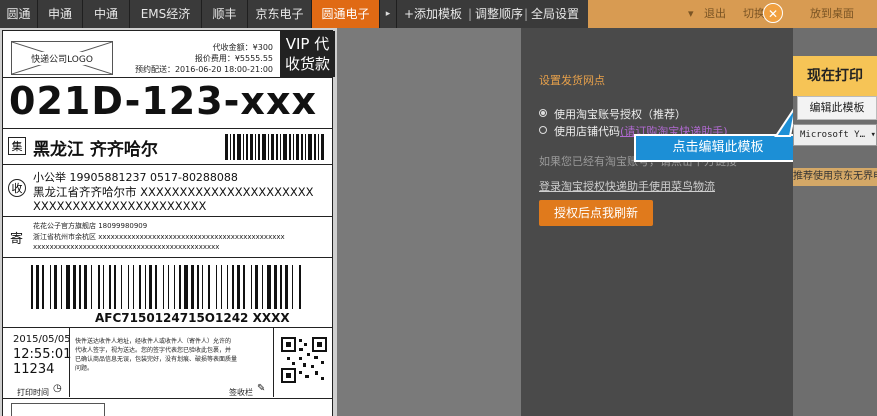 Image resolution: width=877 pixels, height=416 pixels. What do you see at coordinates (835, 177) in the screenshot?
I see `side-note: 推荐使用京东无界电` at bounding box center [835, 177].